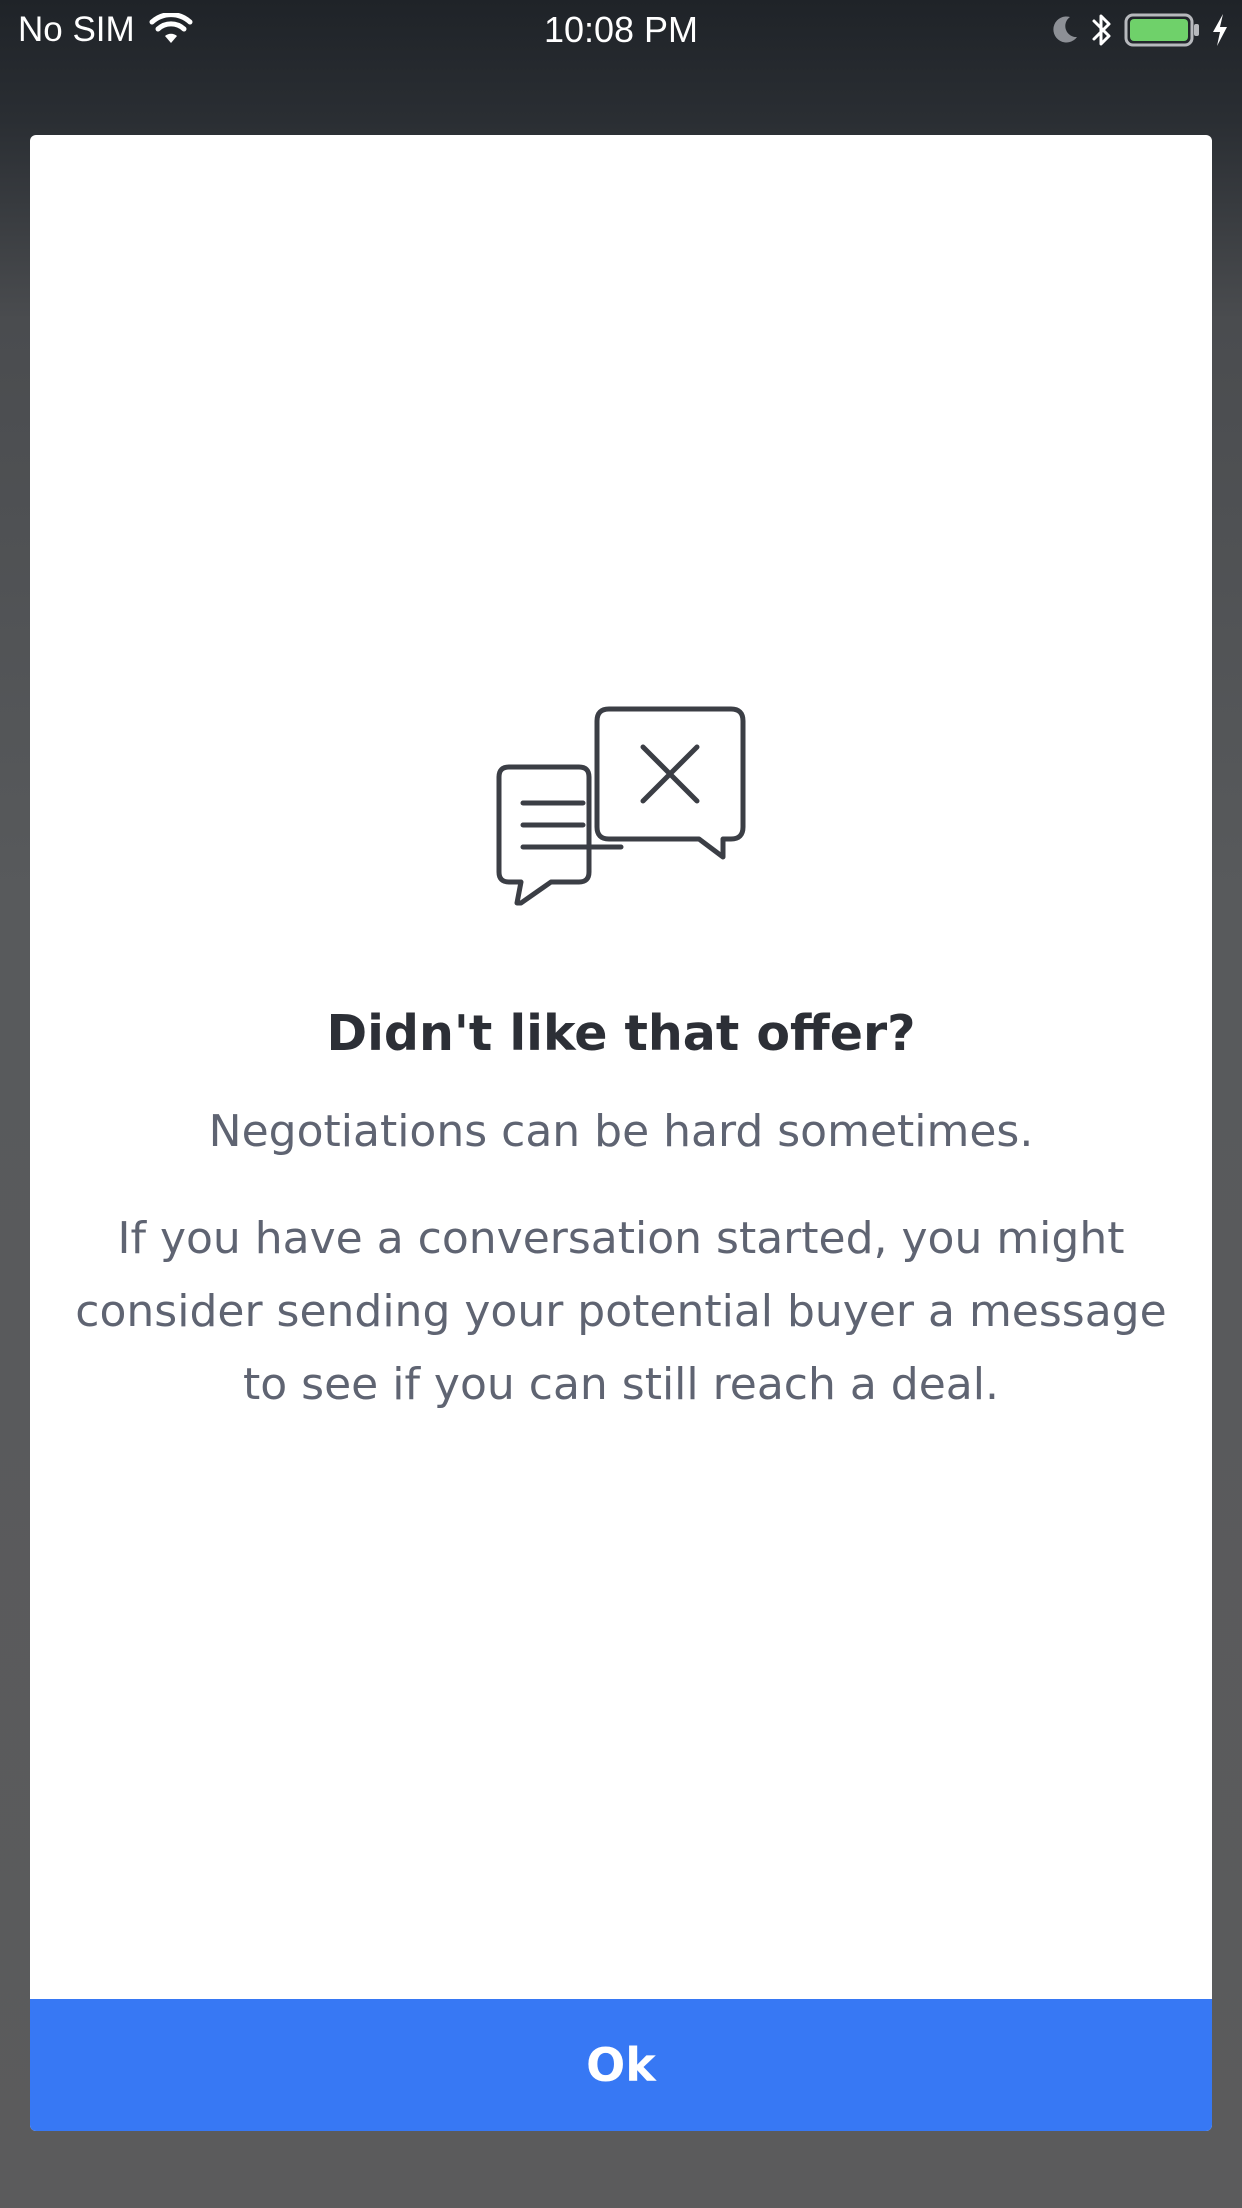 This screenshot has height=2208, width=1242. I want to click on status-right, so click(1140, 30).